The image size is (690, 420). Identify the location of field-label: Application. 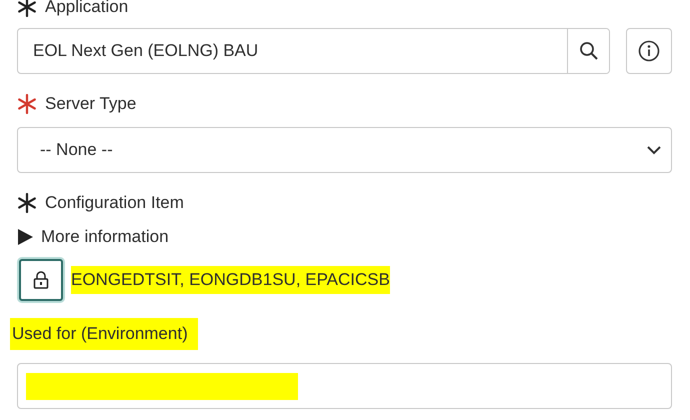
(86, 8).